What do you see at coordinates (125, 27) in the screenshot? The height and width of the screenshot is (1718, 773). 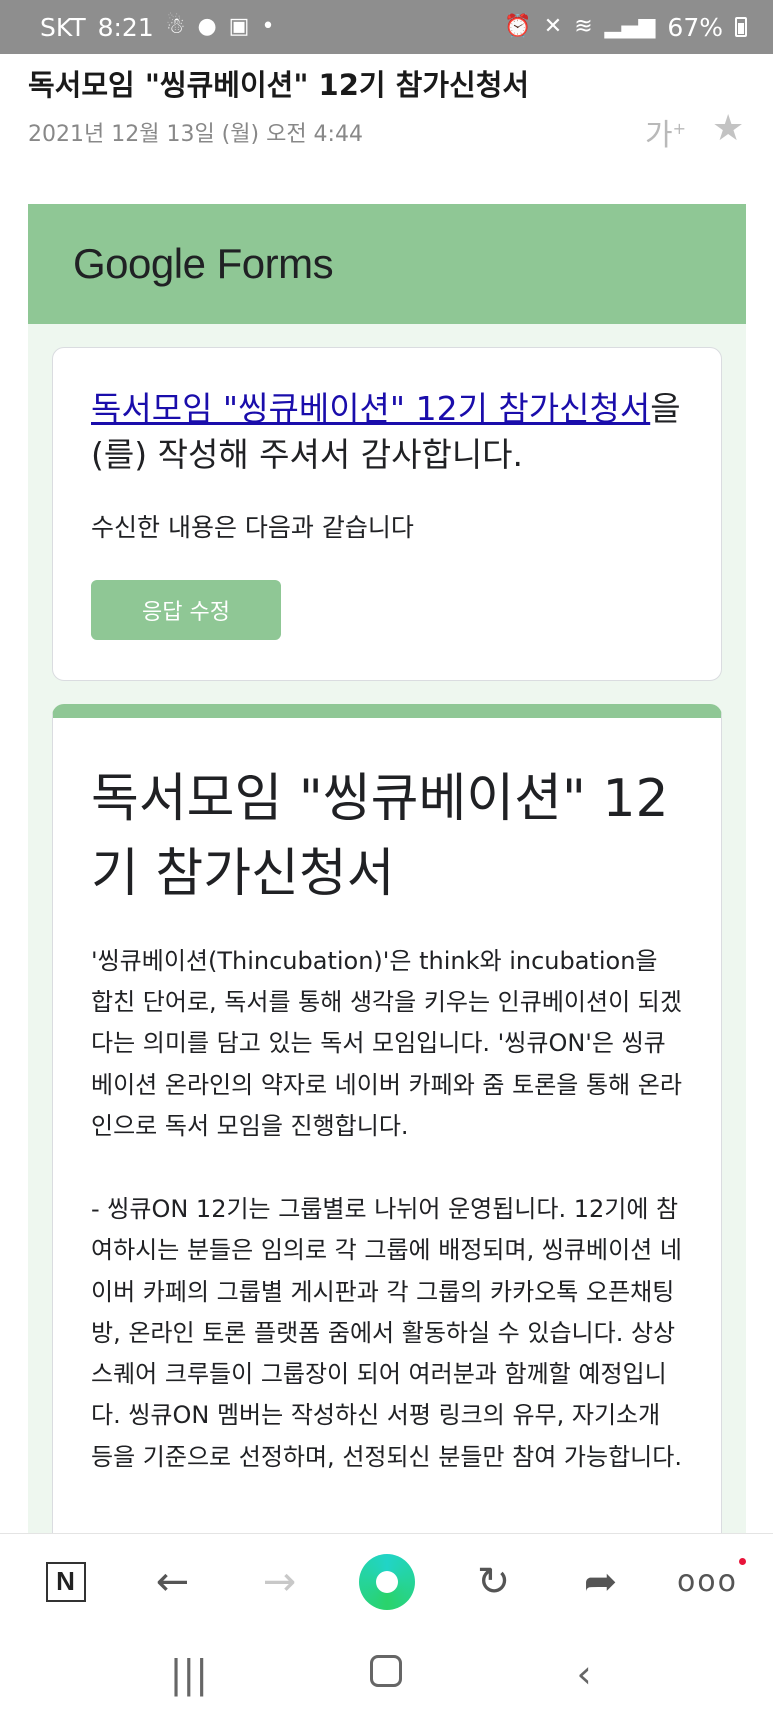 I see `clock-time: 8:21` at bounding box center [125, 27].